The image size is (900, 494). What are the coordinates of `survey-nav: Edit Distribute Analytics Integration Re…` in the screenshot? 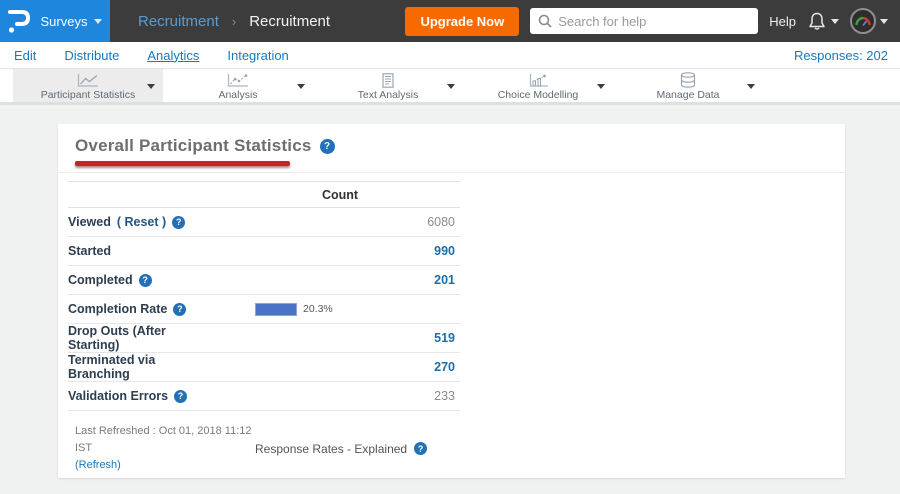 It's located at (450, 55).